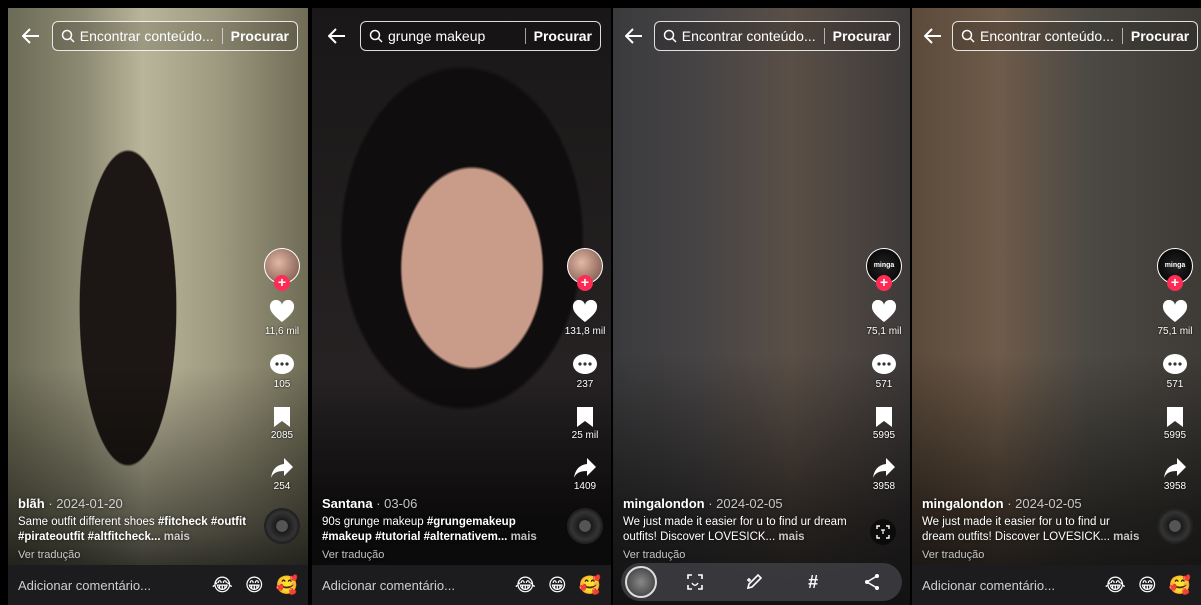 This screenshot has width=1201, height=605. I want to click on edit-icon, so click(754, 582).